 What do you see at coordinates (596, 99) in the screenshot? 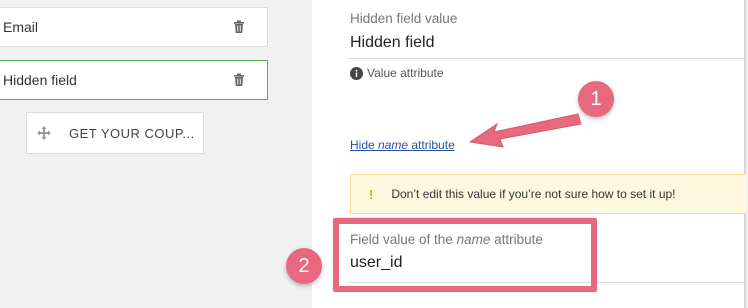
I see `callout-1-badge: 1` at bounding box center [596, 99].